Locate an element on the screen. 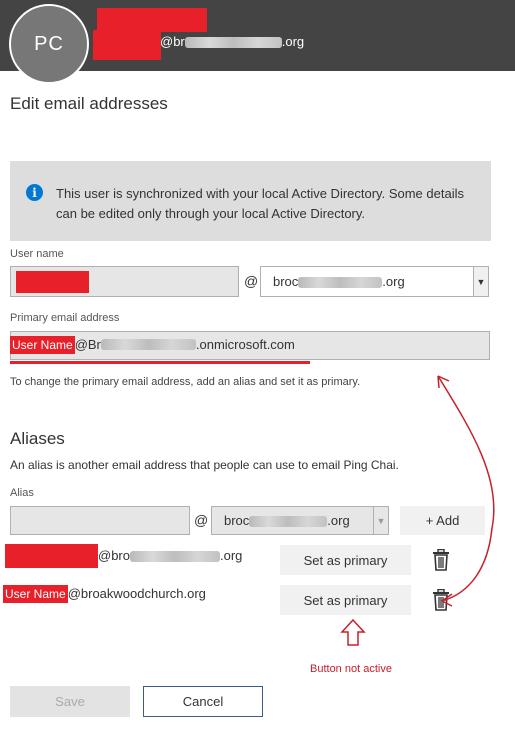 The height and width of the screenshot is (731, 515). username-domain-value: broc .org is located at coordinates (339, 281).